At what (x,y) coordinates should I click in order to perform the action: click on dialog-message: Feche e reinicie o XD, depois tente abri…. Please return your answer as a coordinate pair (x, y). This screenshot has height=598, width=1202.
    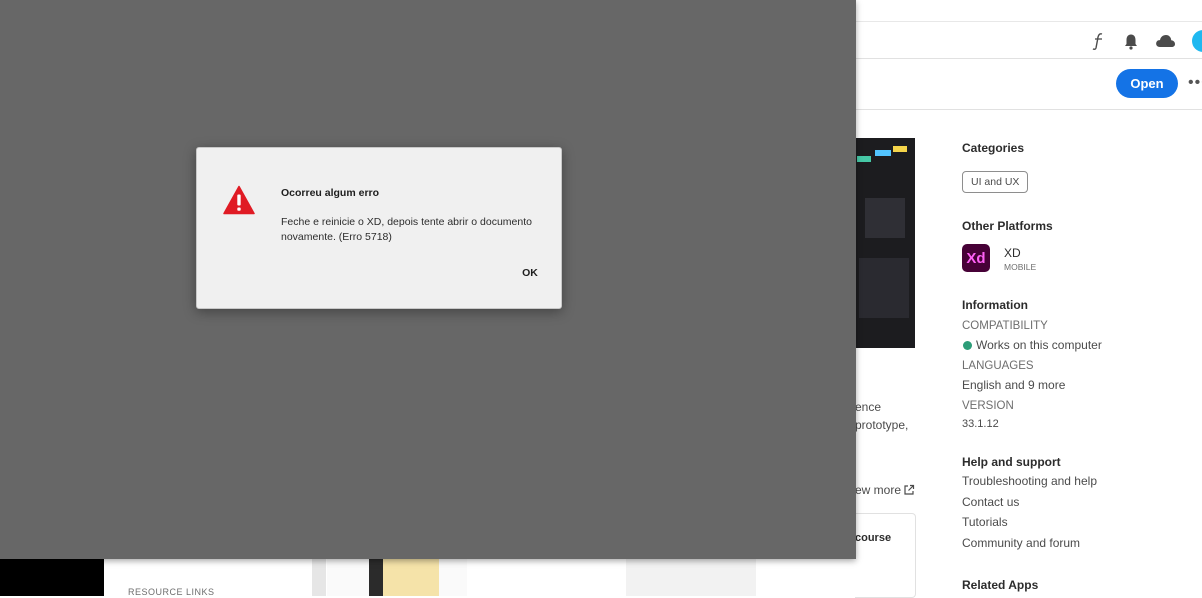
    Looking at the image, I should click on (406, 229).